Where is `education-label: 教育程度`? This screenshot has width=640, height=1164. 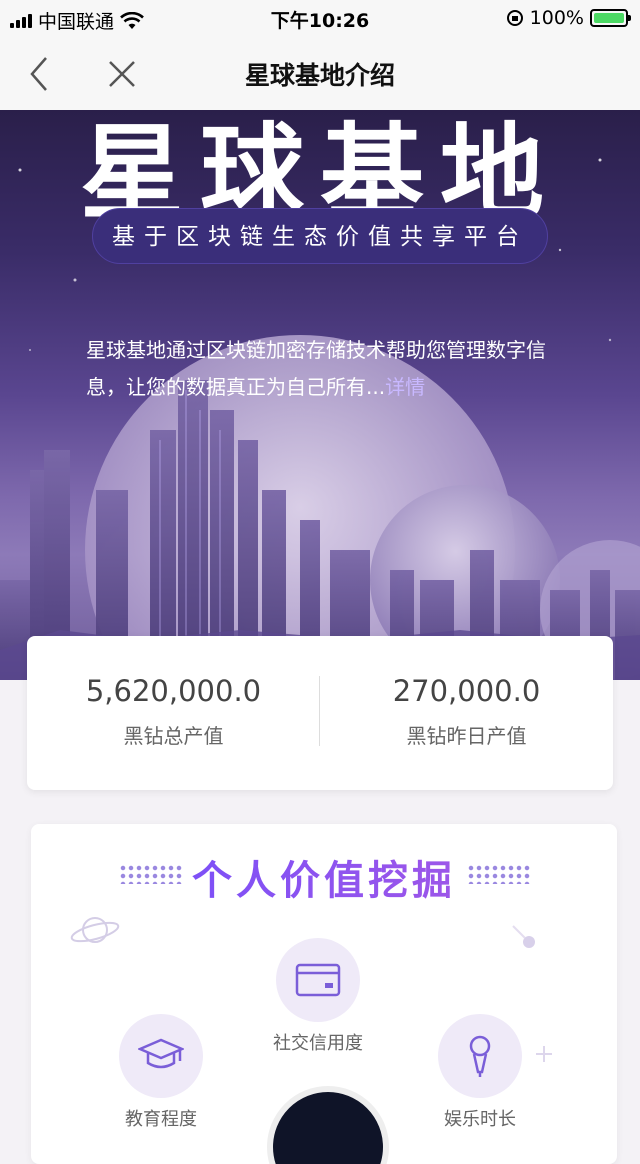 education-label: 教育程度 is located at coordinates (161, 1119).